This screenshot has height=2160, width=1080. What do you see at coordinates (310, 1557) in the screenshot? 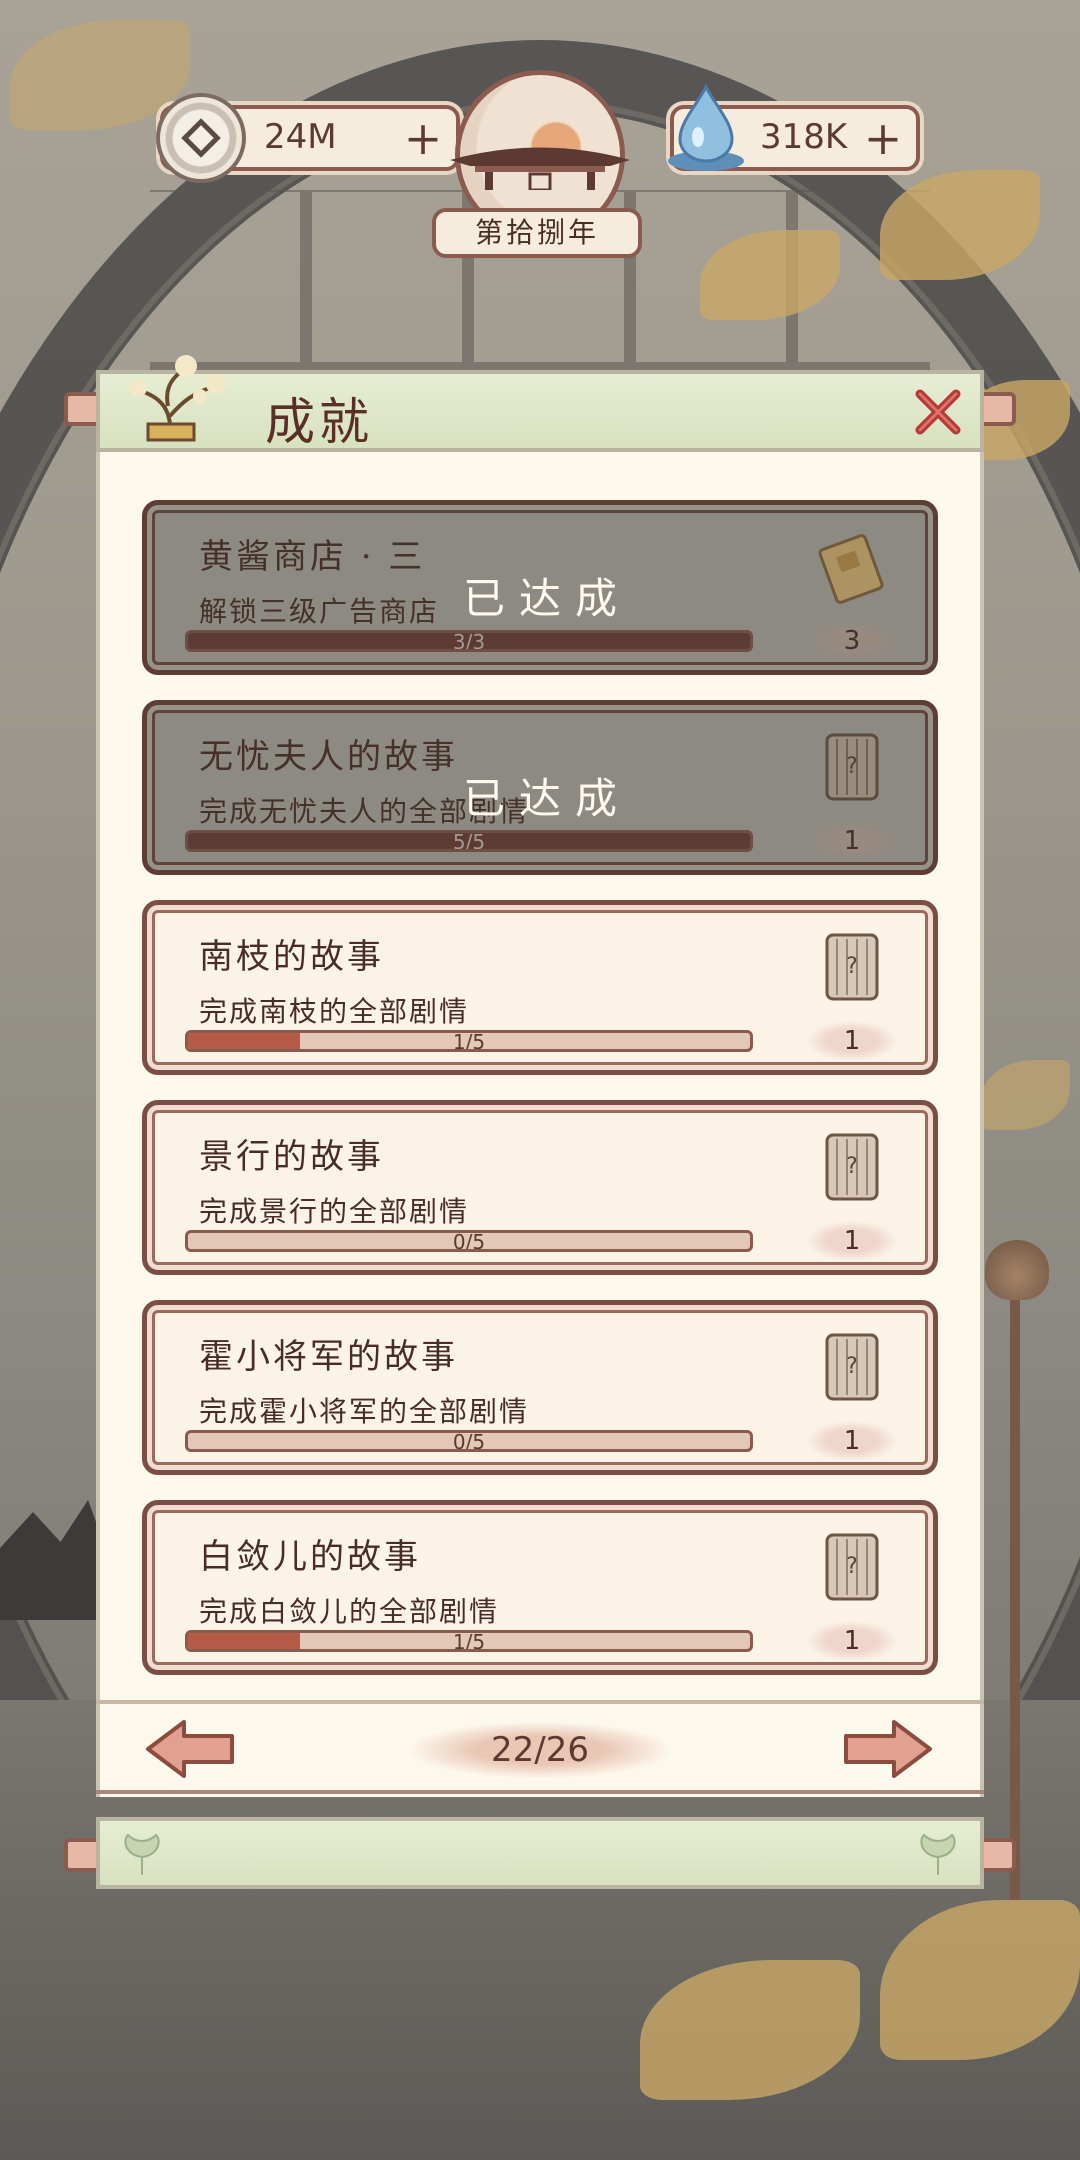
I see `achievement-title: 白敛儿的故事` at bounding box center [310, 1557].